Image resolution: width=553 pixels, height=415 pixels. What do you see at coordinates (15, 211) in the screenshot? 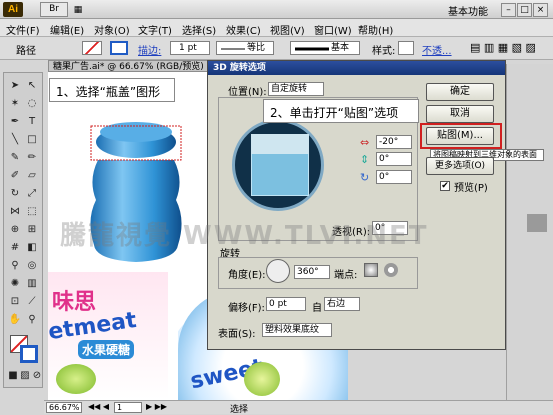
I see `width-tool-icon: ⋈` at bounding box center [15, 211].